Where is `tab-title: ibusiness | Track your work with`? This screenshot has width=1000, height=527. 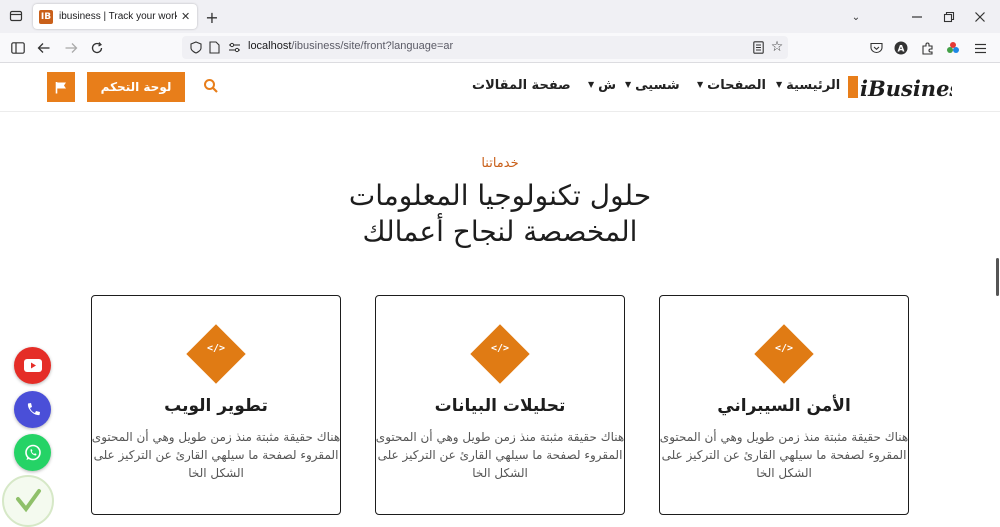 tab-title: ibusiness | Track your work with is located at coordinates (118, 16).